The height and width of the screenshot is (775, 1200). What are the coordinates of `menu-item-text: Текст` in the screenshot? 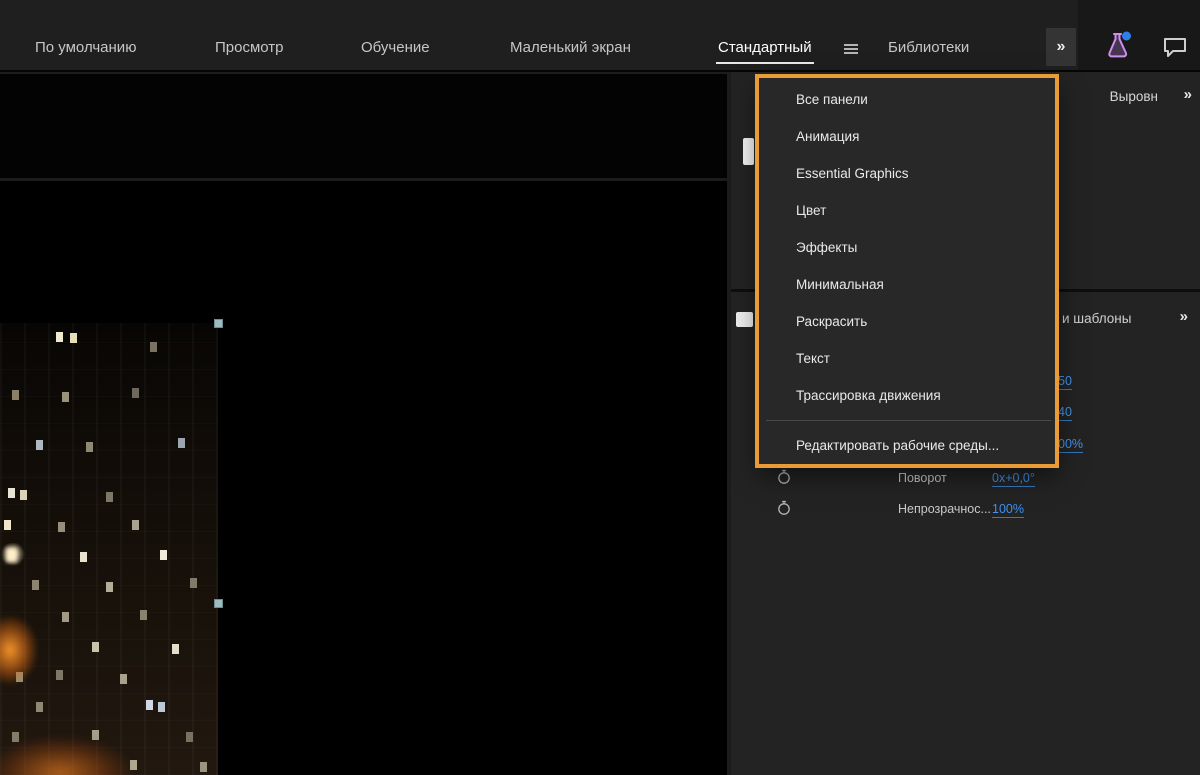 It's located at (908, 358).